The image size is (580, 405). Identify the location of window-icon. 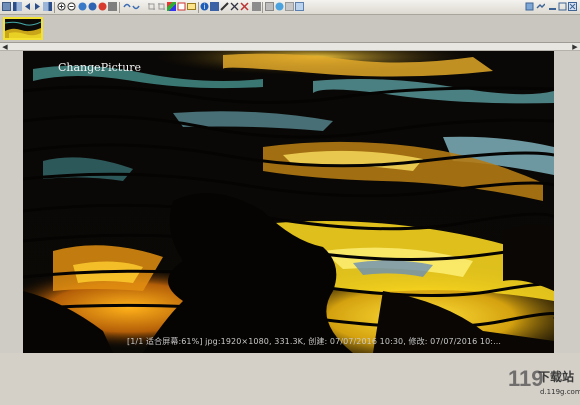
(289, 6).